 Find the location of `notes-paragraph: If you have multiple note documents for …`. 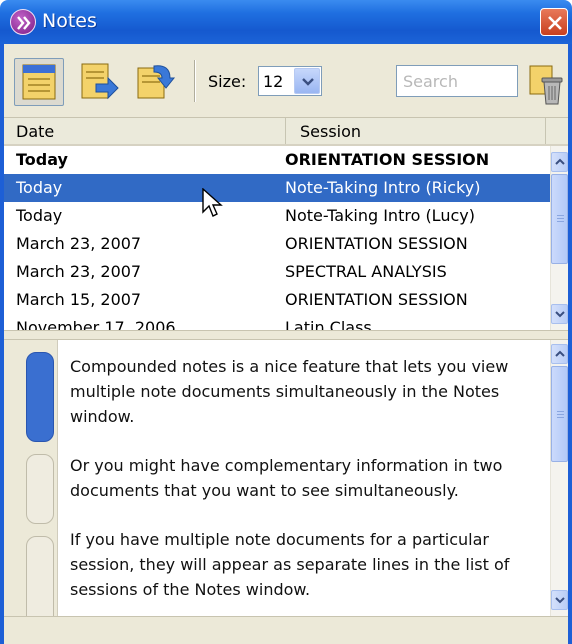

notes-paragraph: If you have multiple note documents for … is located at coordinates (290, 564).